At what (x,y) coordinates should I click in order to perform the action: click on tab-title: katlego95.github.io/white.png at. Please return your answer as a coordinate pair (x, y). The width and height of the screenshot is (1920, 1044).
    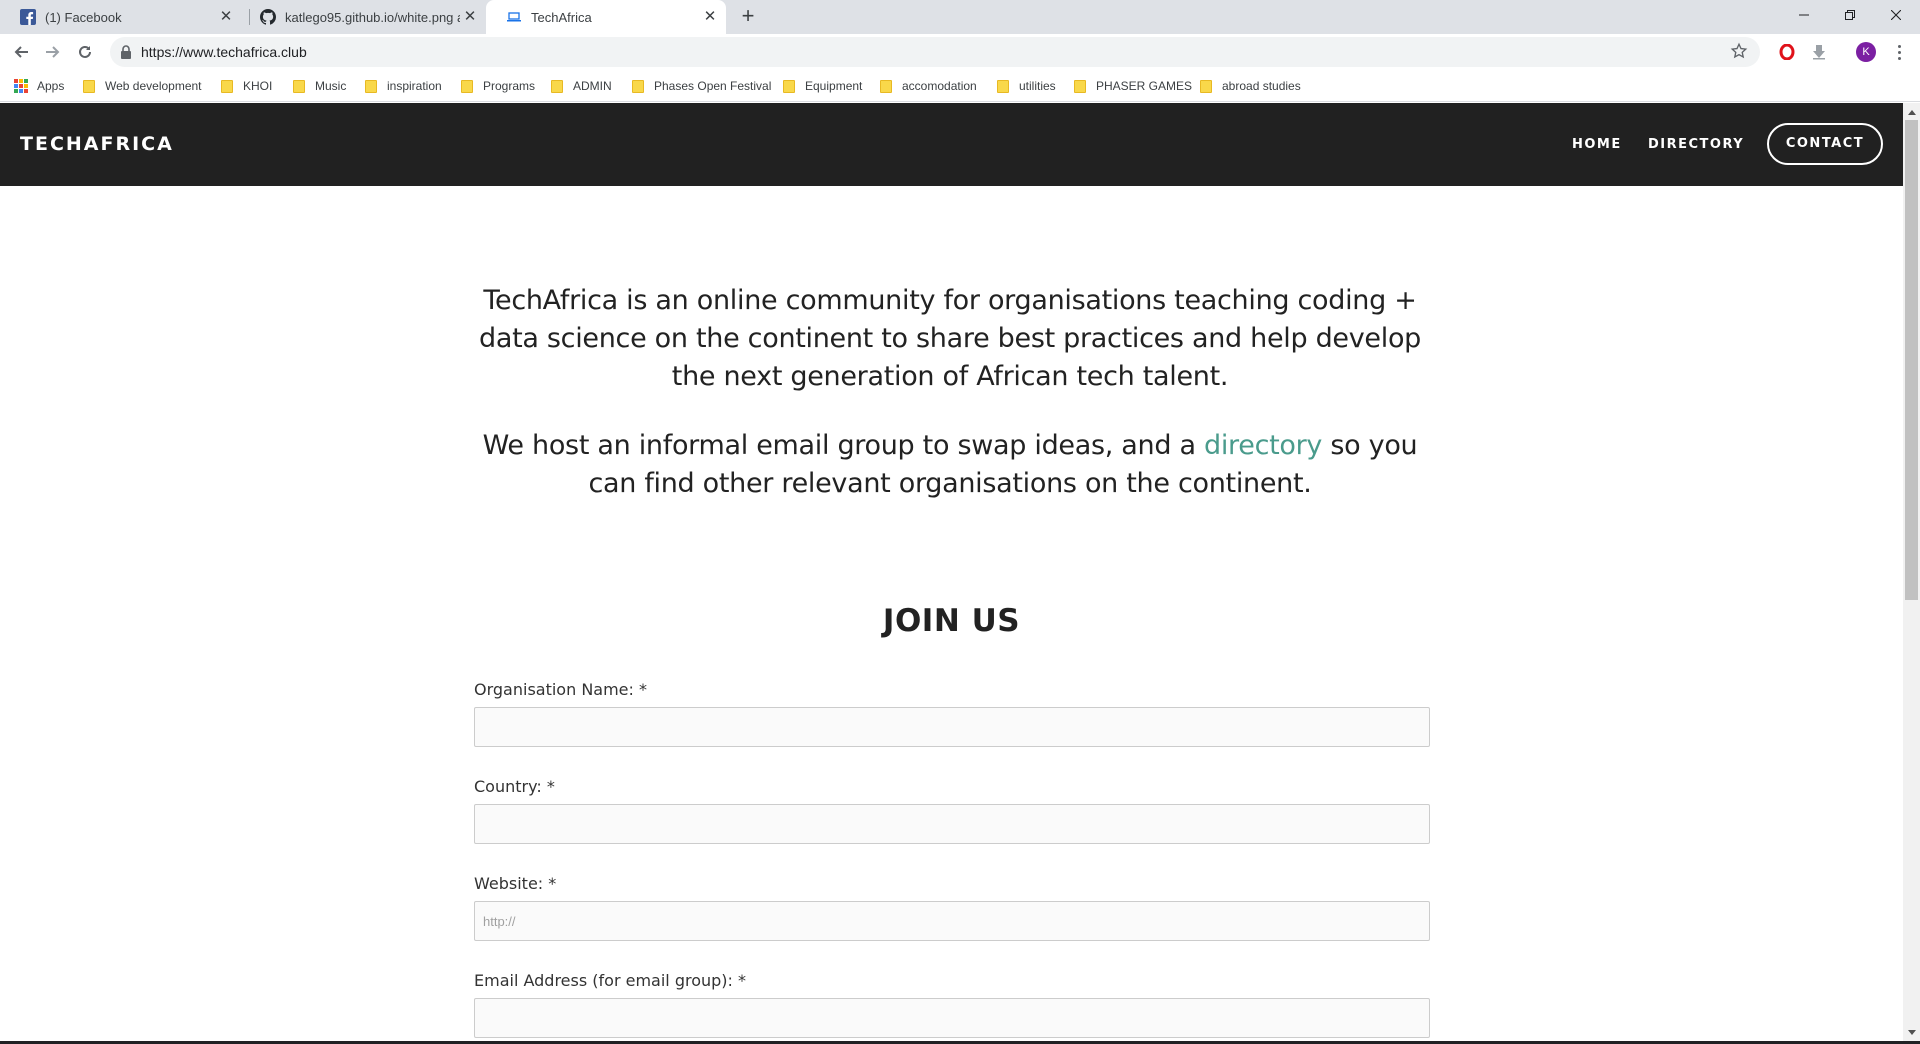
    Looking at the image, I should click on (372, 17).